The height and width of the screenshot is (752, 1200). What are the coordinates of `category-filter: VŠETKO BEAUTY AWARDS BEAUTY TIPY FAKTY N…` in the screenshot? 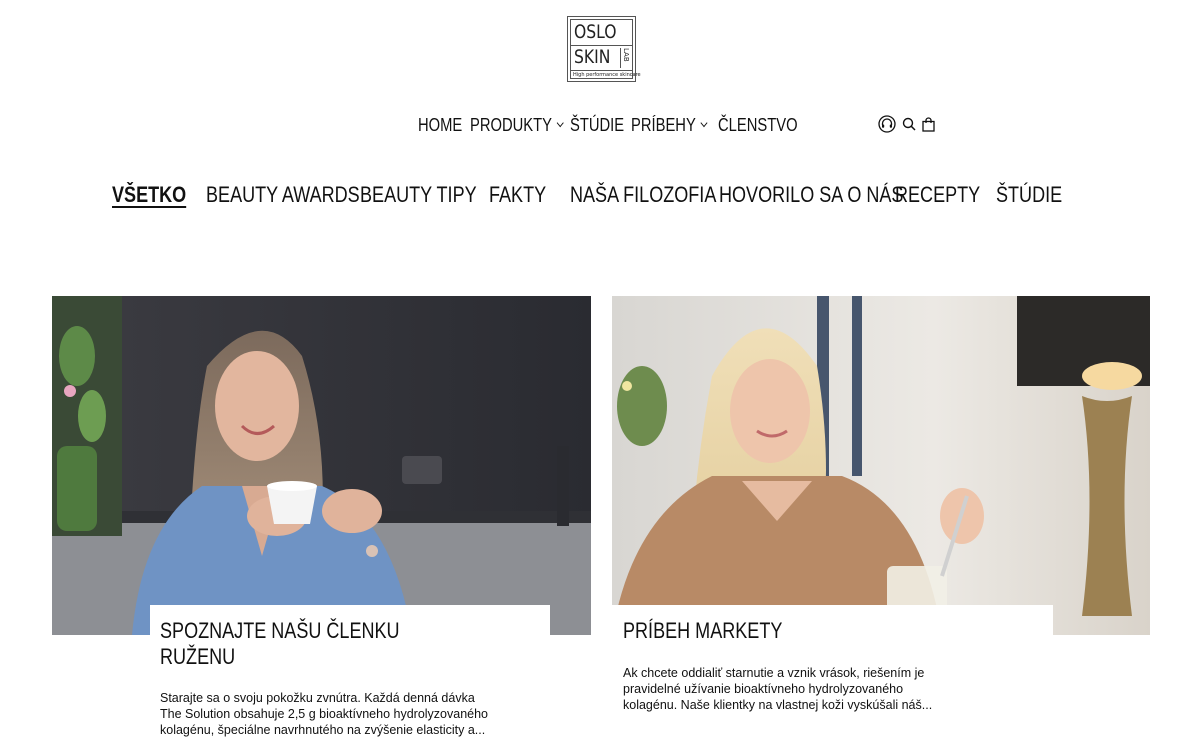 It's located at (600, 197).